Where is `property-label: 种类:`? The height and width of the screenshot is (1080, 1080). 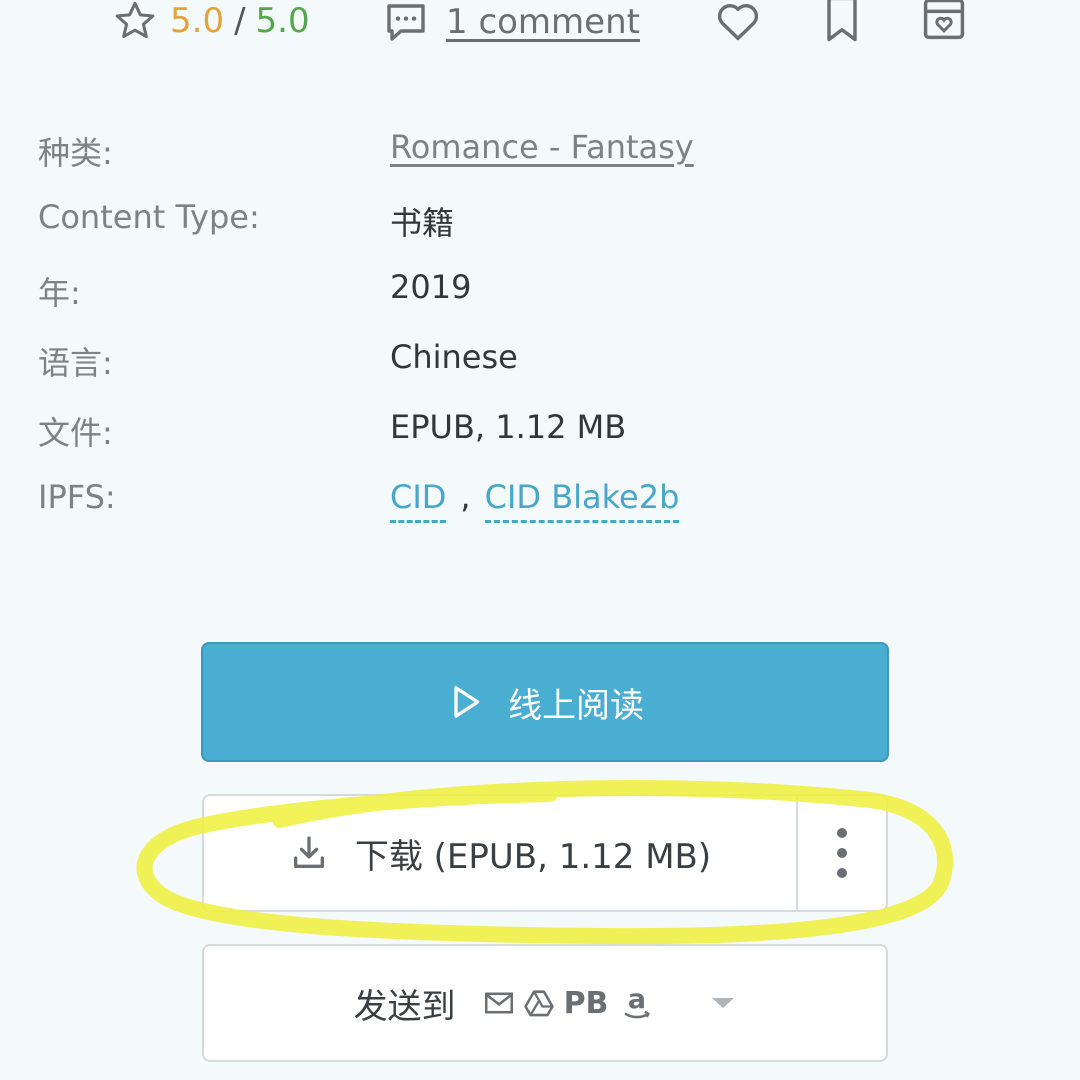
property-label: 种类: is located at coordinates (75, 153).